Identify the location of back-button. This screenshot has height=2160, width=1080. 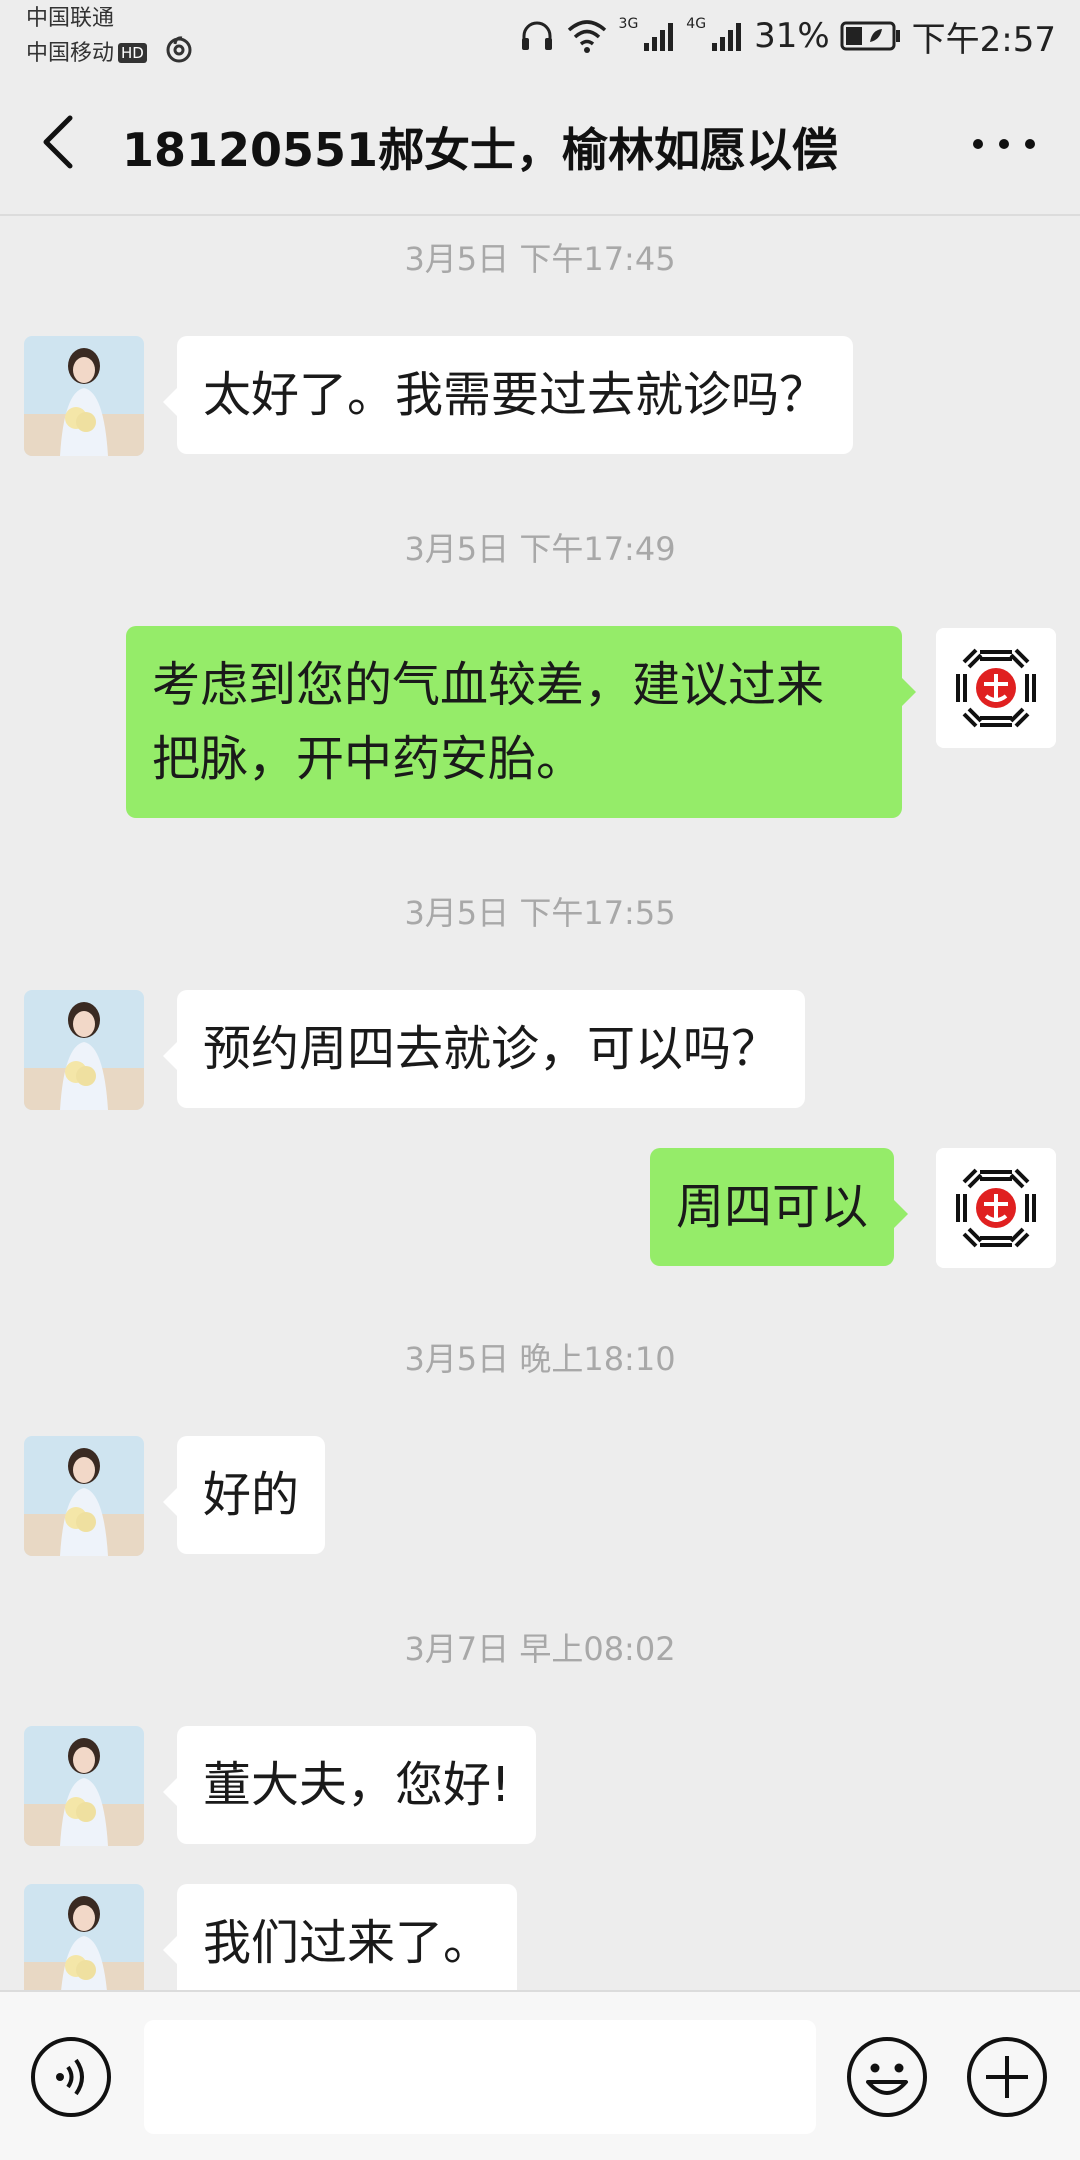
(58, 142).